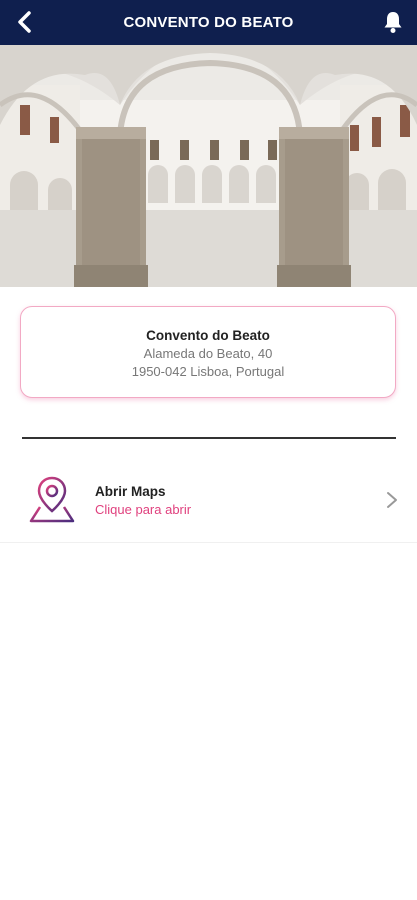  I want to click on page-title: CONVENTO DO BEATO, so click(208, 22).